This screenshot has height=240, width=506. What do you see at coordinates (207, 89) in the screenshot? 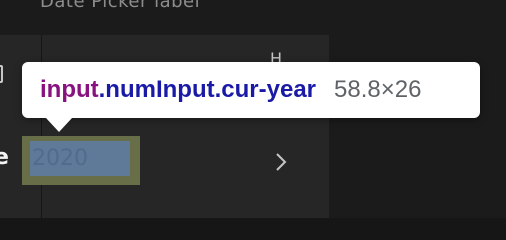
I see `selector-classes: .numInput.cur-year` at bounding box center [207, 89].